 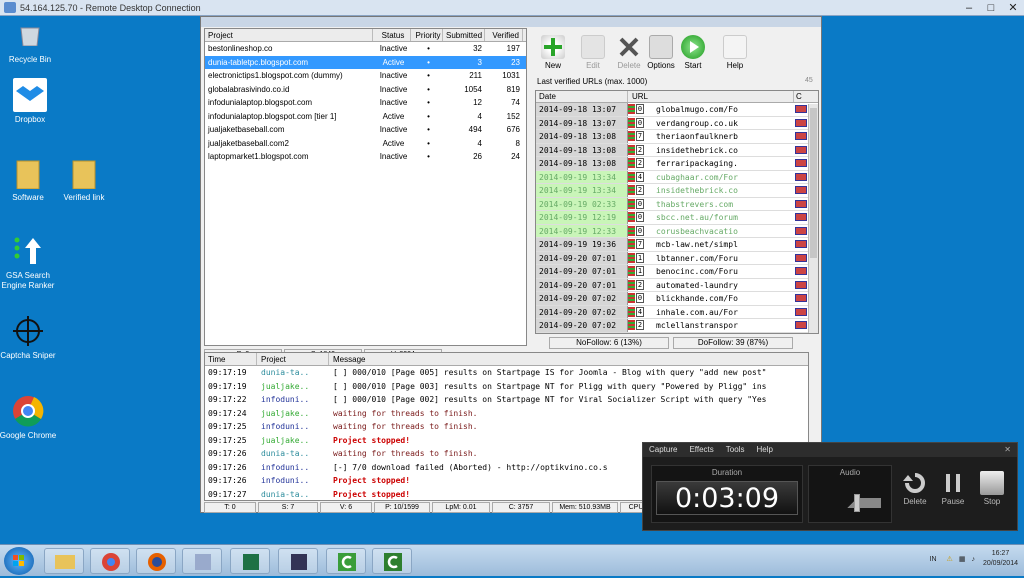 What do you see at coordinates (293, 359) in the screenshot?
I see `col-log-project: Project` at bounding box center [293, 359].